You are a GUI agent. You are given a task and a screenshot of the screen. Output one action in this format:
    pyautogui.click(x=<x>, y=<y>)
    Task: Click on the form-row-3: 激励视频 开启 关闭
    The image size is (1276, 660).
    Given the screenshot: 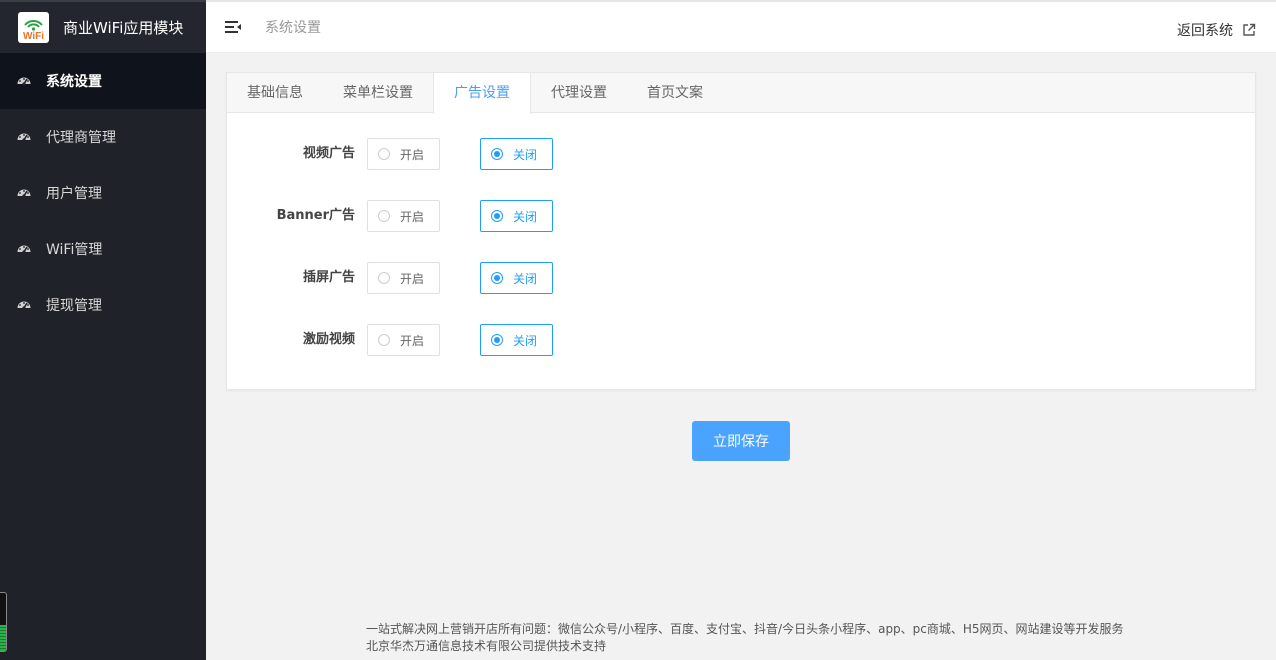 What is the action you would take?
    pyautogui.click(x=741, y=355)
    